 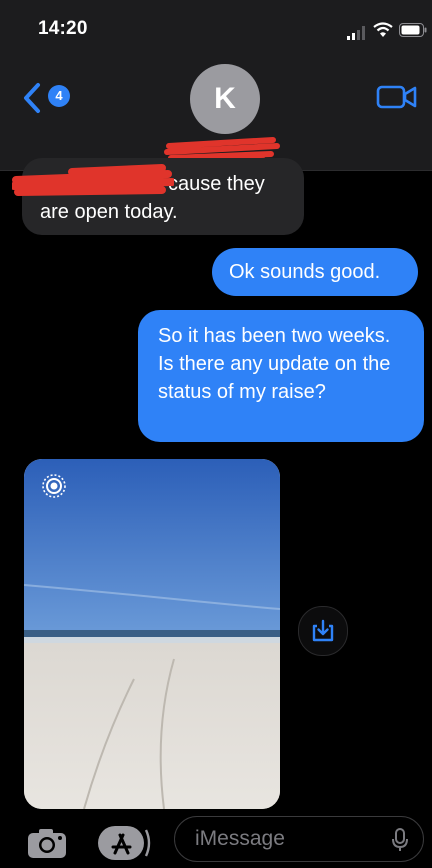 What do you see at coordinates (47, 843) in the screenshot?
I see `camera-icon` at bounding box center [47, 843].